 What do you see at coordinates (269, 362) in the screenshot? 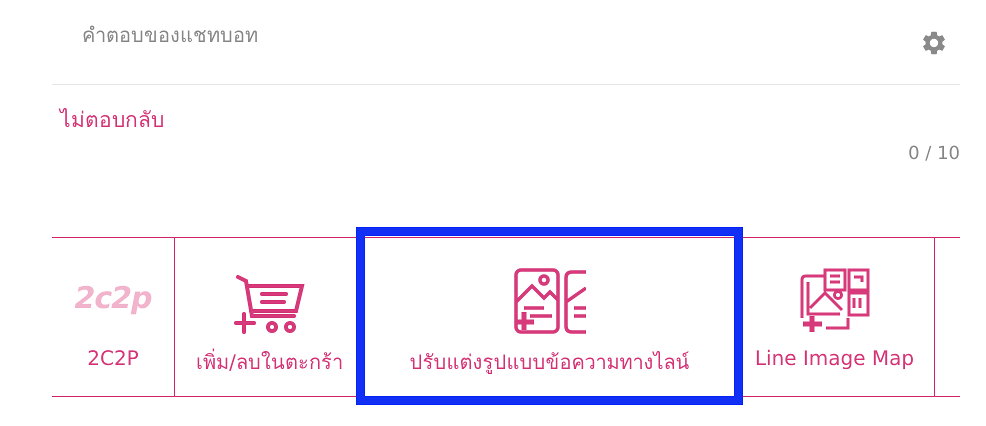
I see `action-label: เพิ่ม/ลบในตะกร้า` at bounding box center [269, 362].